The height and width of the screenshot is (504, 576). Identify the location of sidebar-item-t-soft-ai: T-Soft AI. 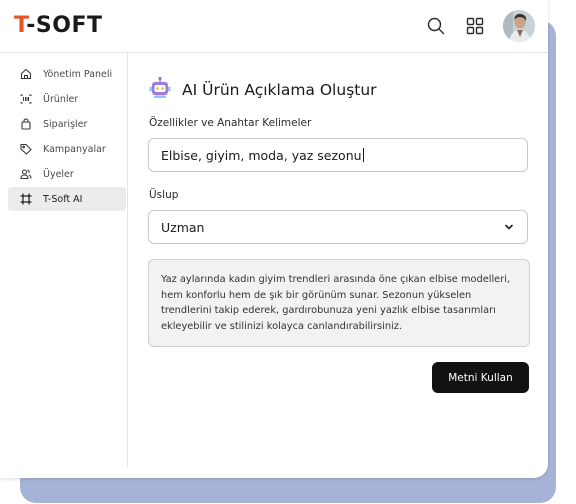
(67, 199).